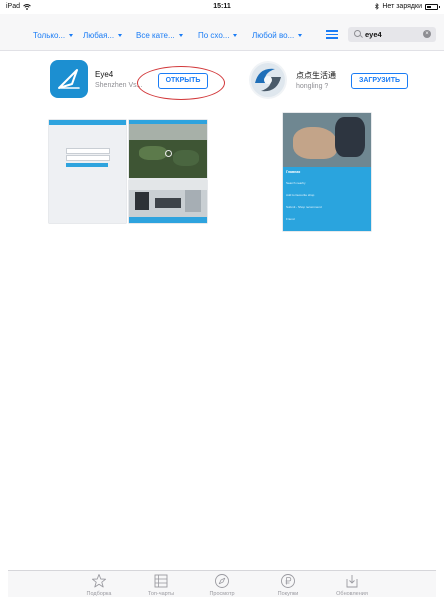 This screenshot has width=444, height=597. I want to click on menu-item: Submit - Shop recommend, so click(304, 207).